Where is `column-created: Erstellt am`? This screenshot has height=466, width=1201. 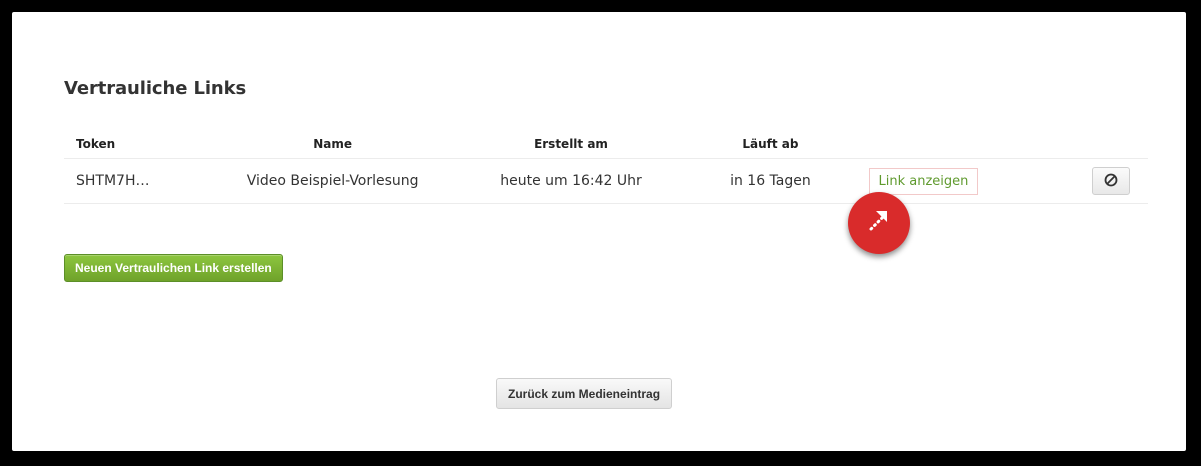 column-created: Erstellt am is located at coordinates (571, 144).